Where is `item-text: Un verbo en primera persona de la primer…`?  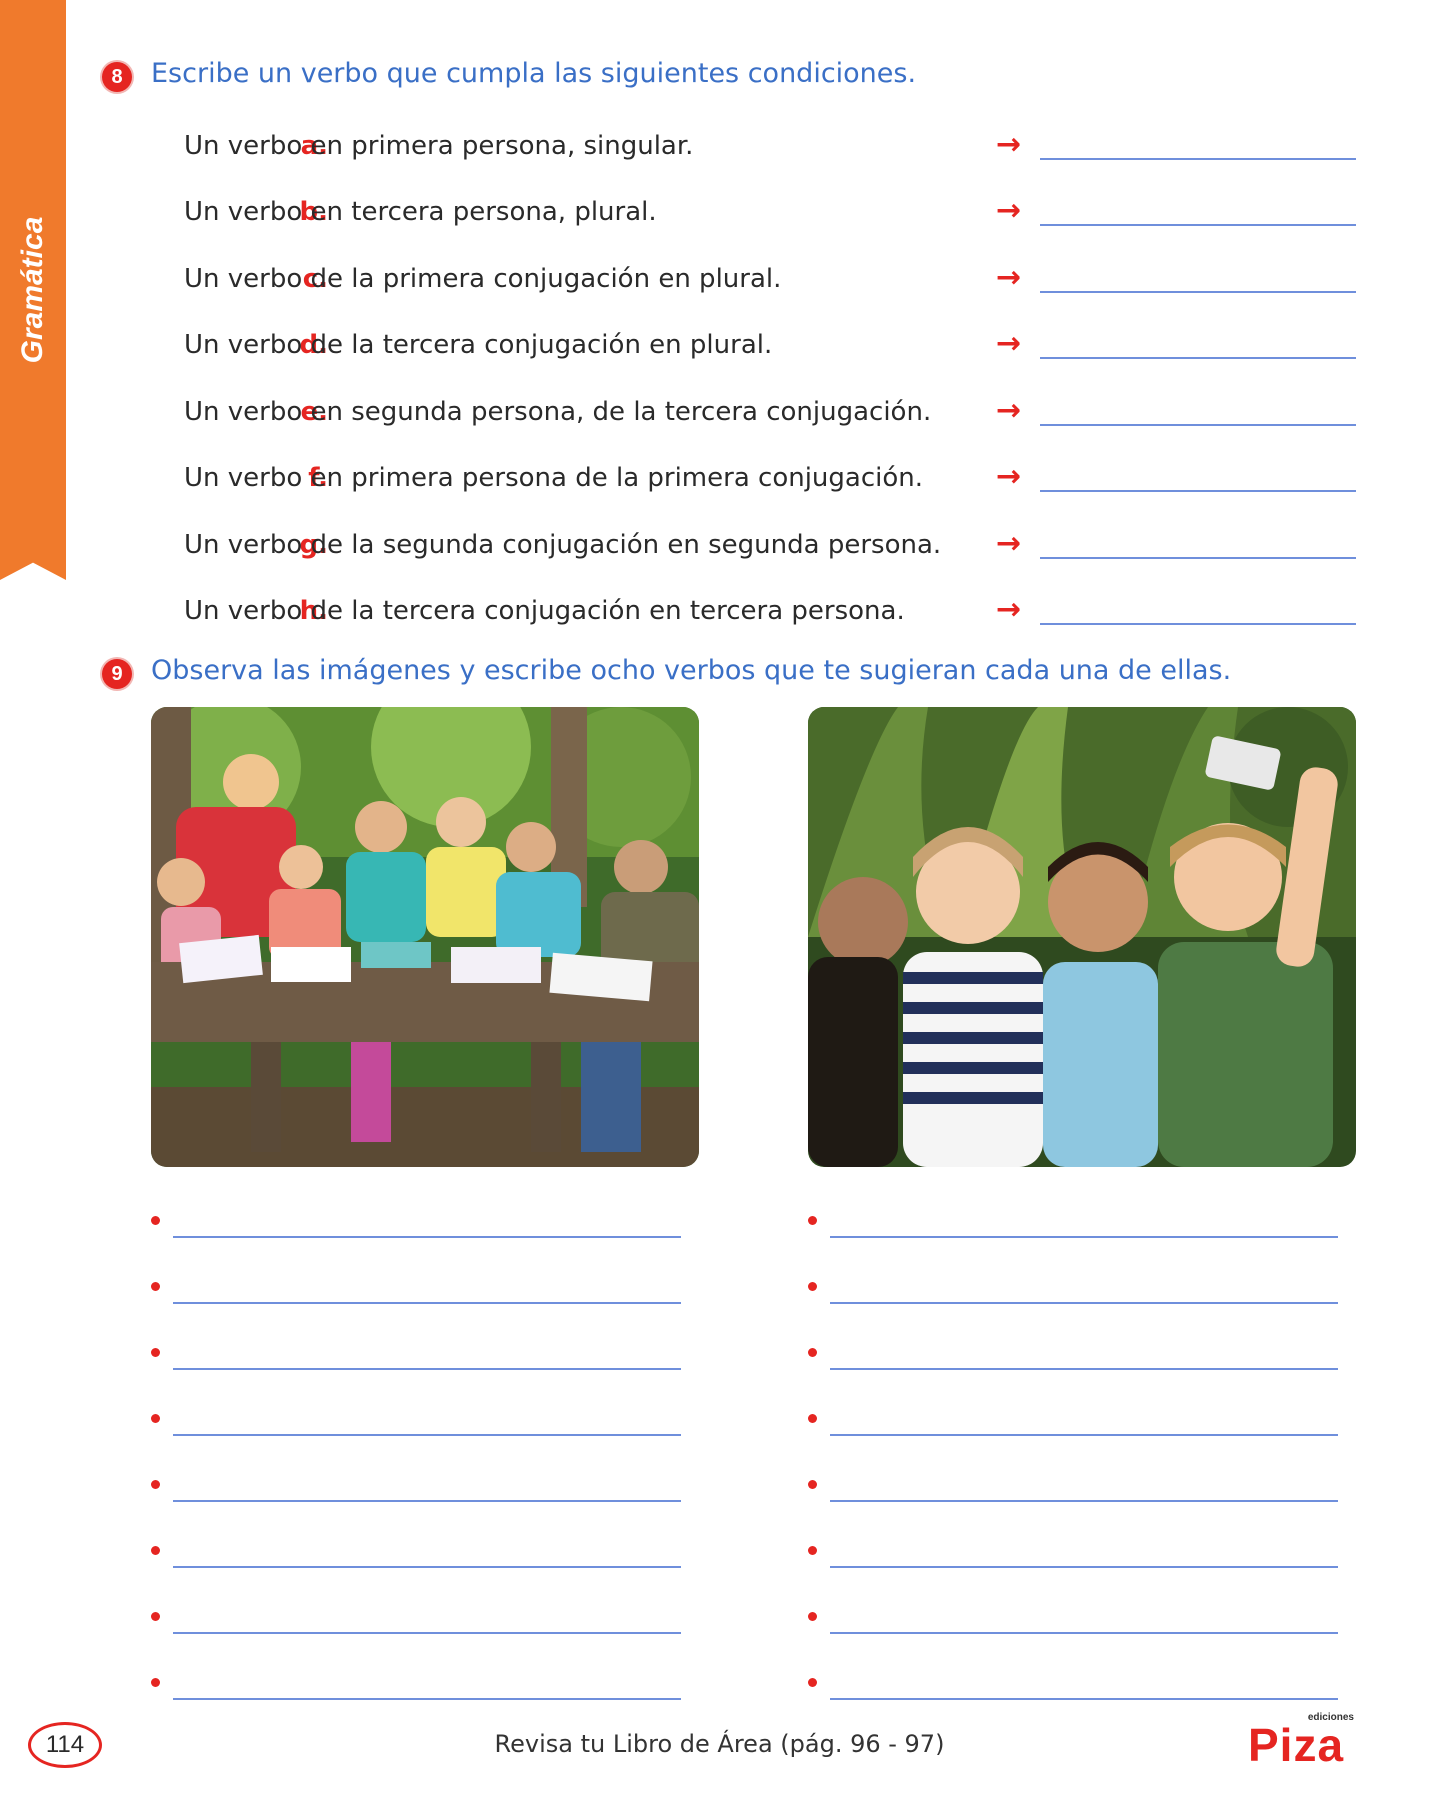 item-text: Un verbo en primera persona de la primer… is located at coordinates (554, 478).